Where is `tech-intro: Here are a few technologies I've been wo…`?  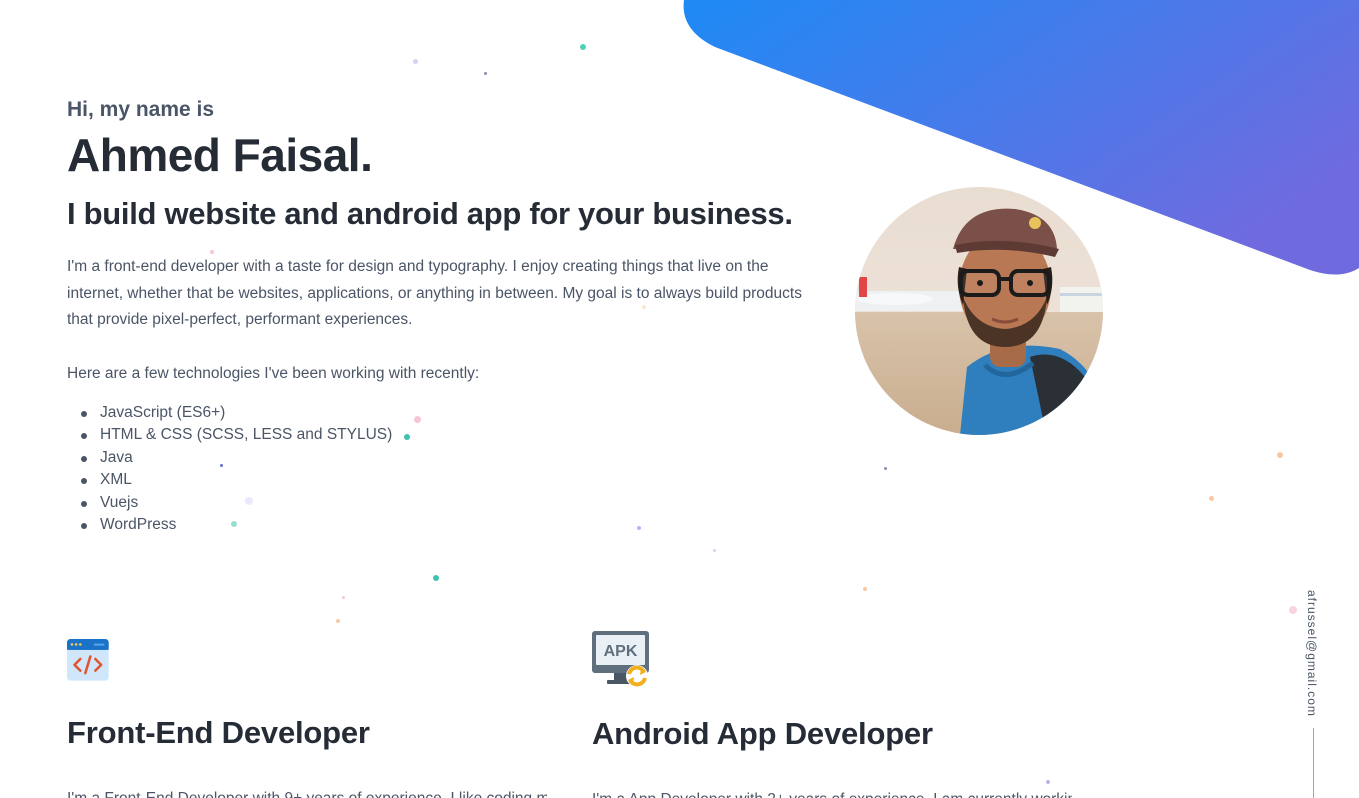
tech-intro: Here are a few technologies I've been wo… is located at coordinates (273, 373).